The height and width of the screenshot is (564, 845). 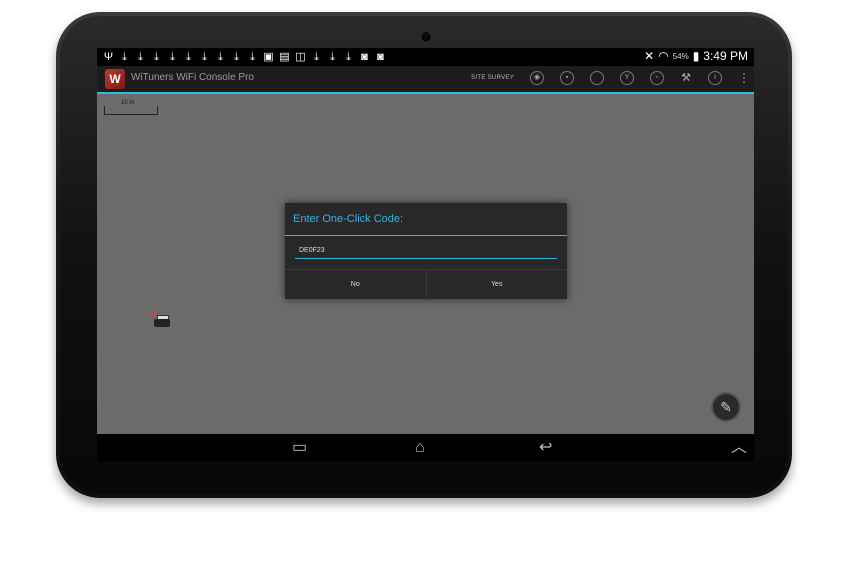 I want to click on home-icon: ⌂, so click(x=420, y=448).